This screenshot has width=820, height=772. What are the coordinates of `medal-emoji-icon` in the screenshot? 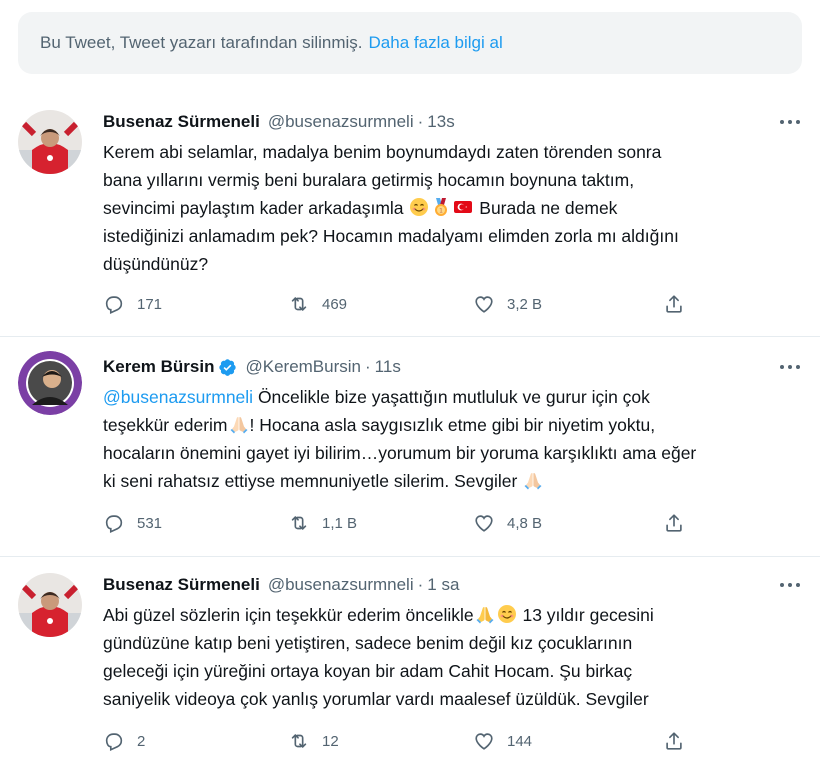 It's located at (441, 207).